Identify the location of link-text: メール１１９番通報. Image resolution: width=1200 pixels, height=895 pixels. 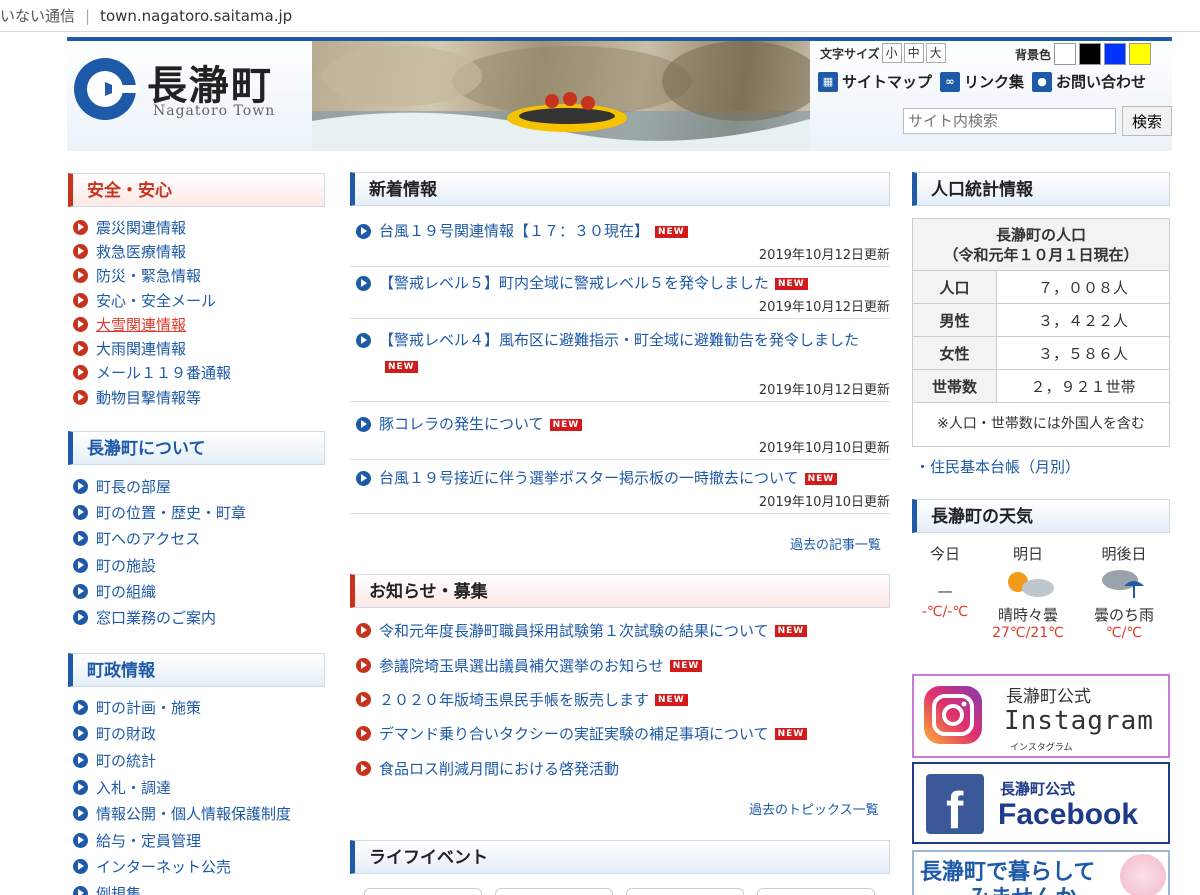
(164, 373).